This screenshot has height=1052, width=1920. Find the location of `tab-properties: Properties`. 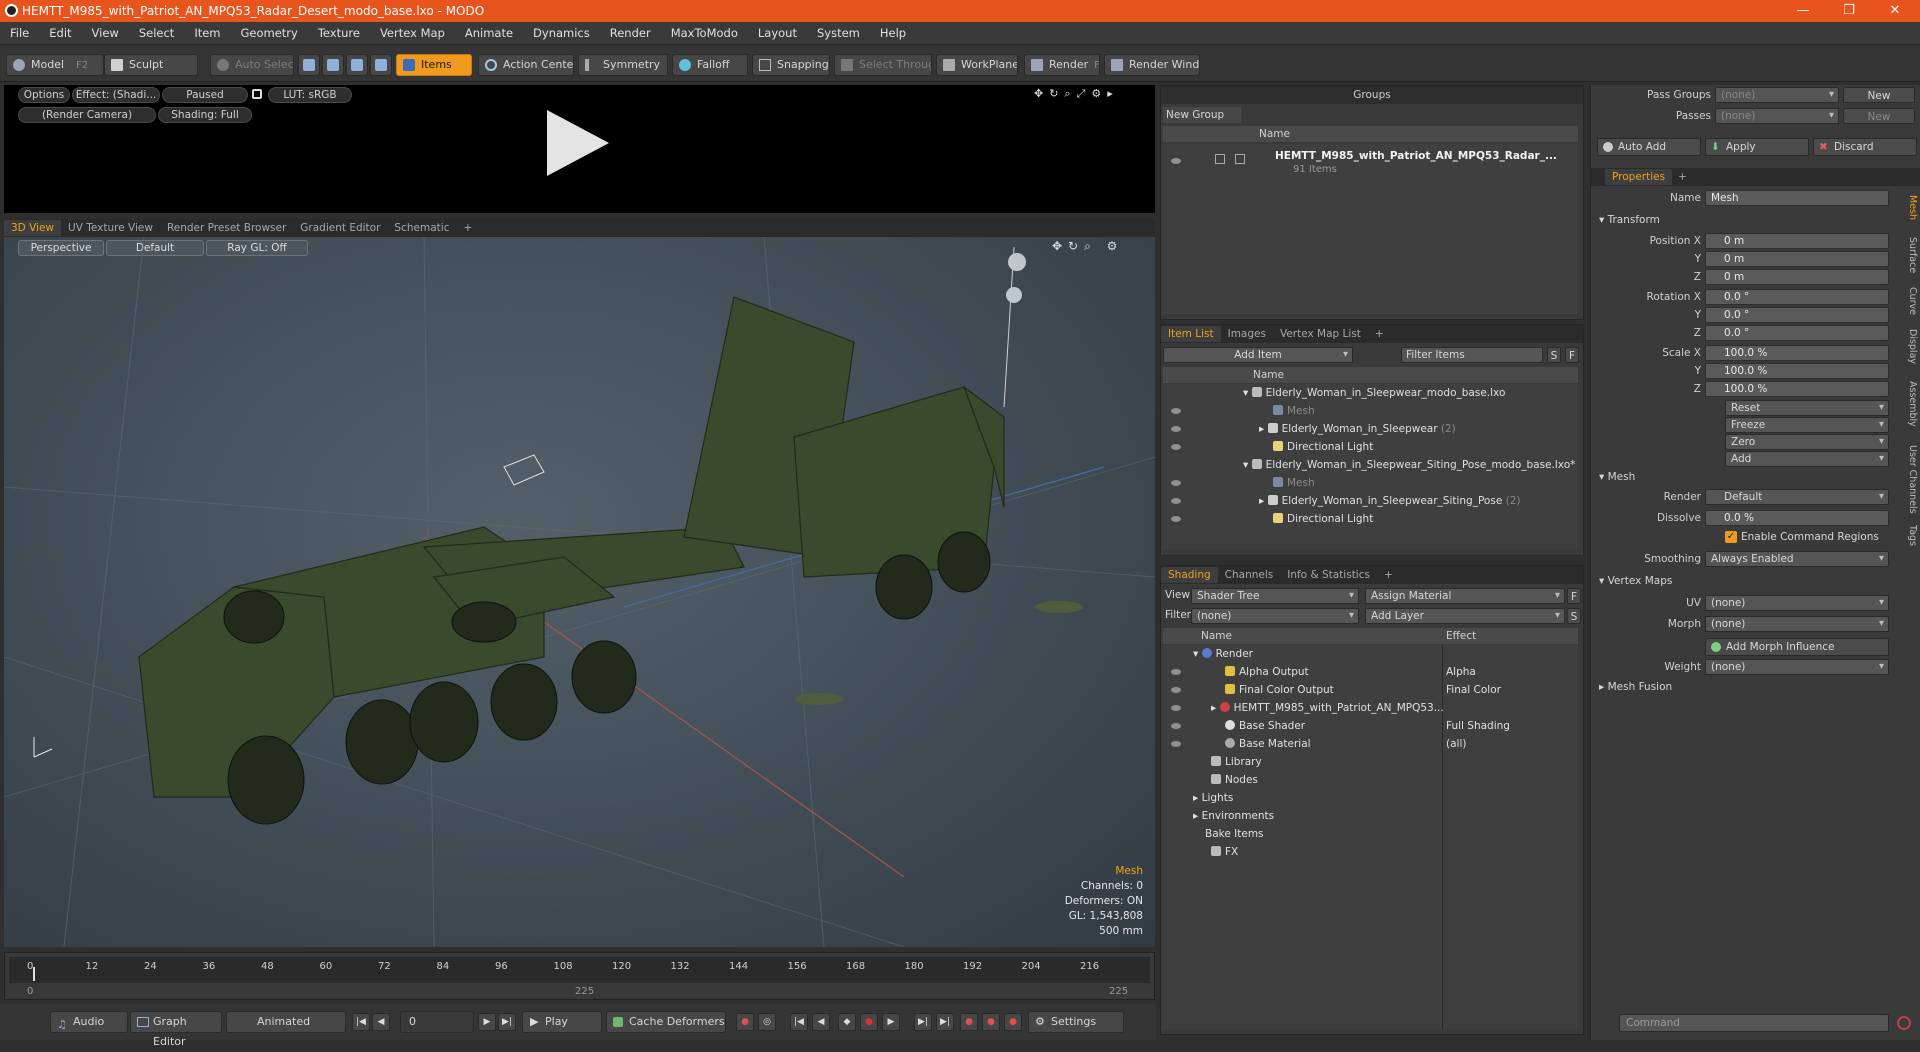

tab-properties: Properties is located at coordinates (1639, 177).